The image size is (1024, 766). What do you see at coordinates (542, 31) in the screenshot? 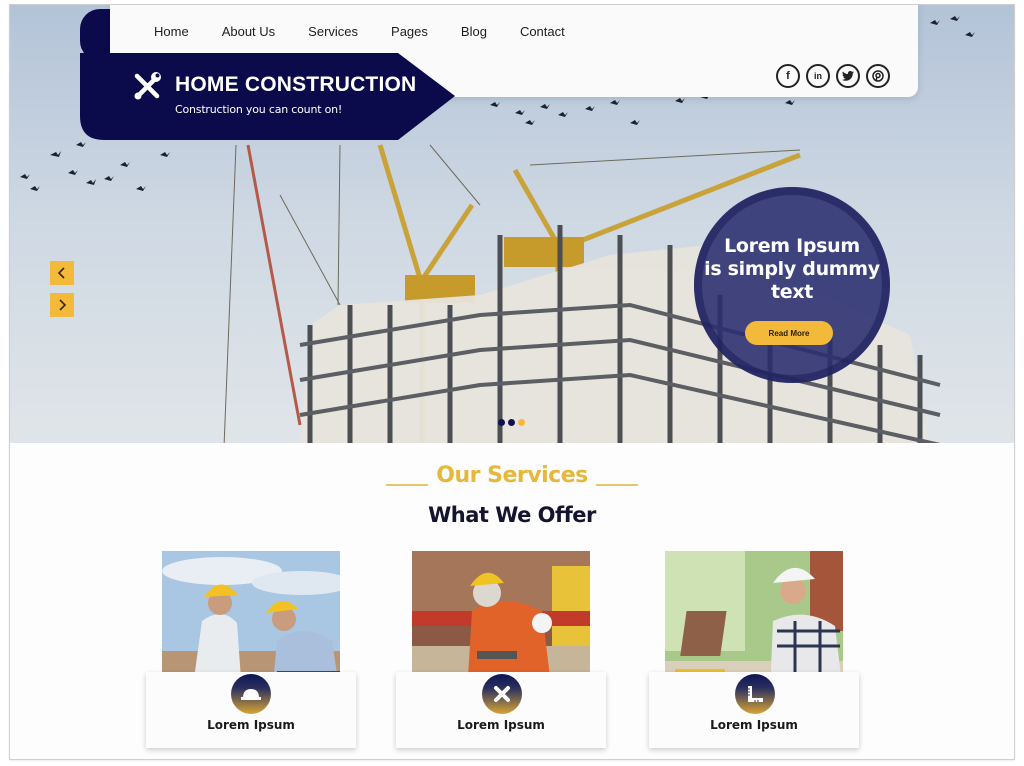
I see `nav-item-contact: Contact` at bounding box center [542, 31].